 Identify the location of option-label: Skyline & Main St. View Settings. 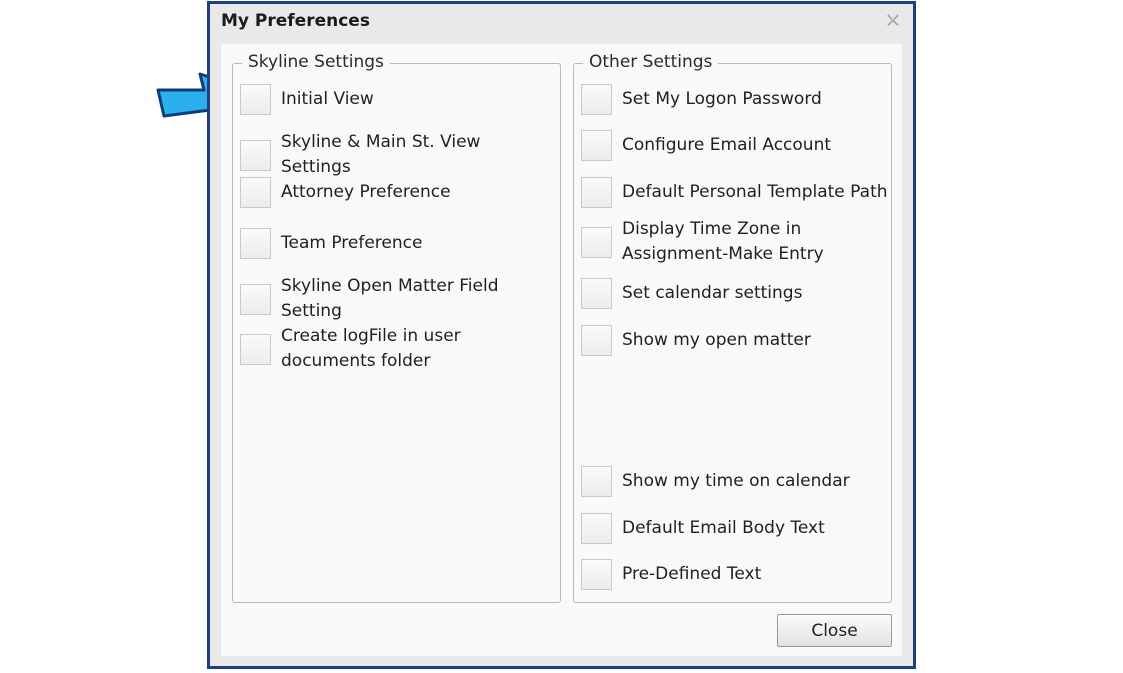
(381, 154).